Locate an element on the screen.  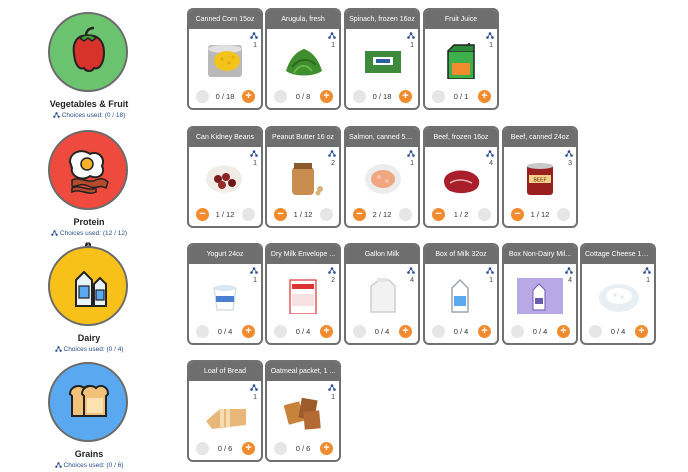
card-body: 1 −0 / 6+ is located at coordinates (225, 420).